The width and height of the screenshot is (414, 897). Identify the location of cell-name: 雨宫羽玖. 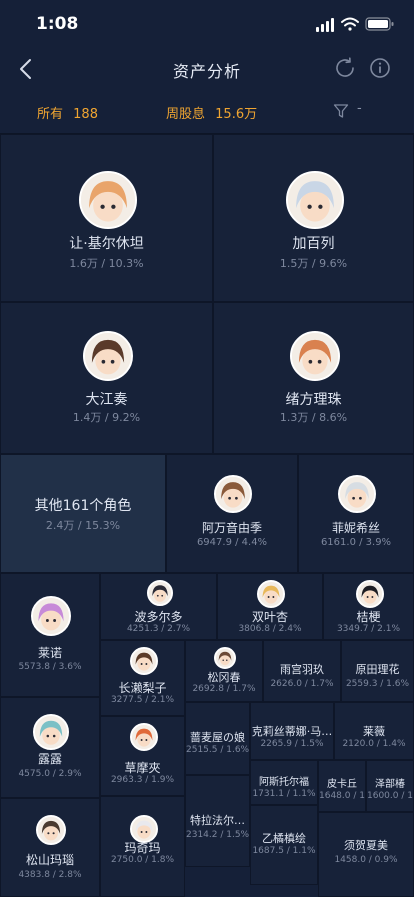
(302, 669).